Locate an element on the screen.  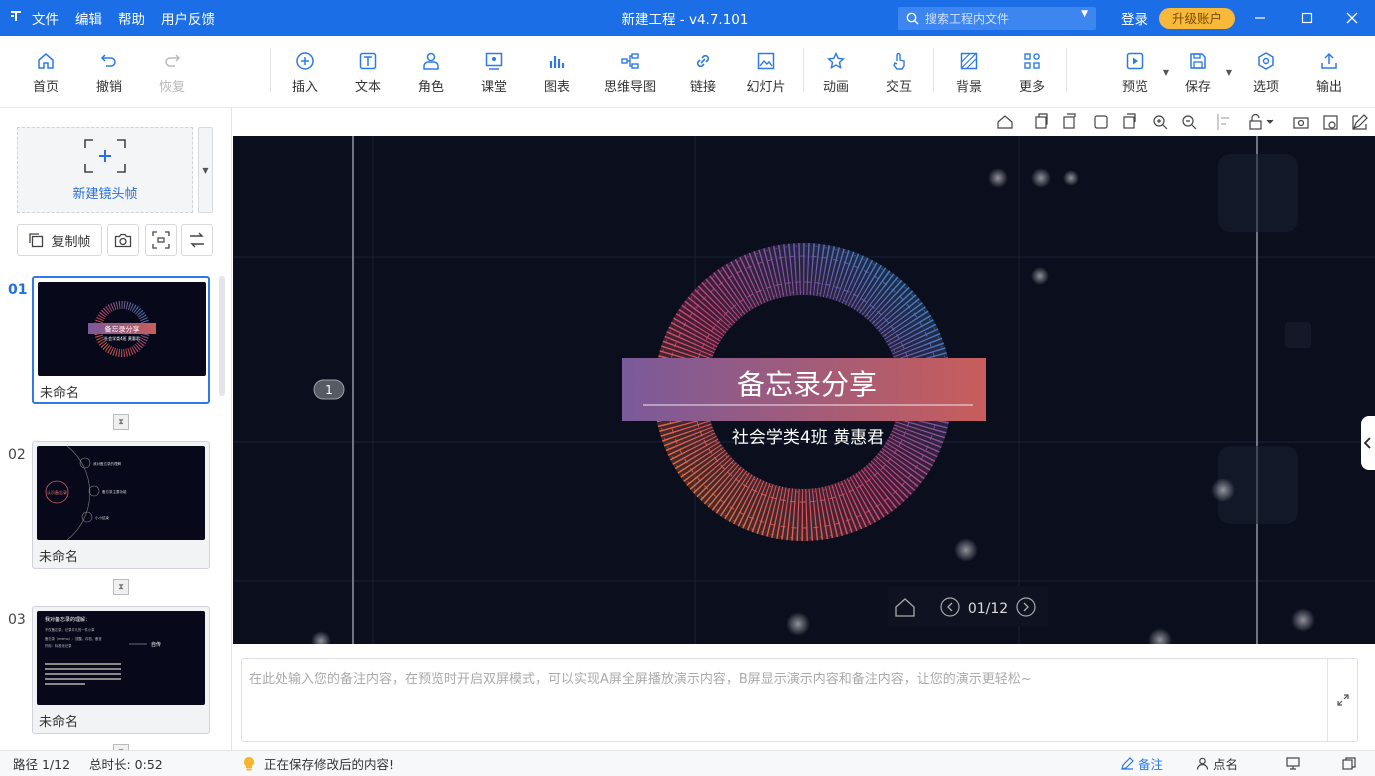
sidebar-scrollbar is located at coordinates (222, 336).